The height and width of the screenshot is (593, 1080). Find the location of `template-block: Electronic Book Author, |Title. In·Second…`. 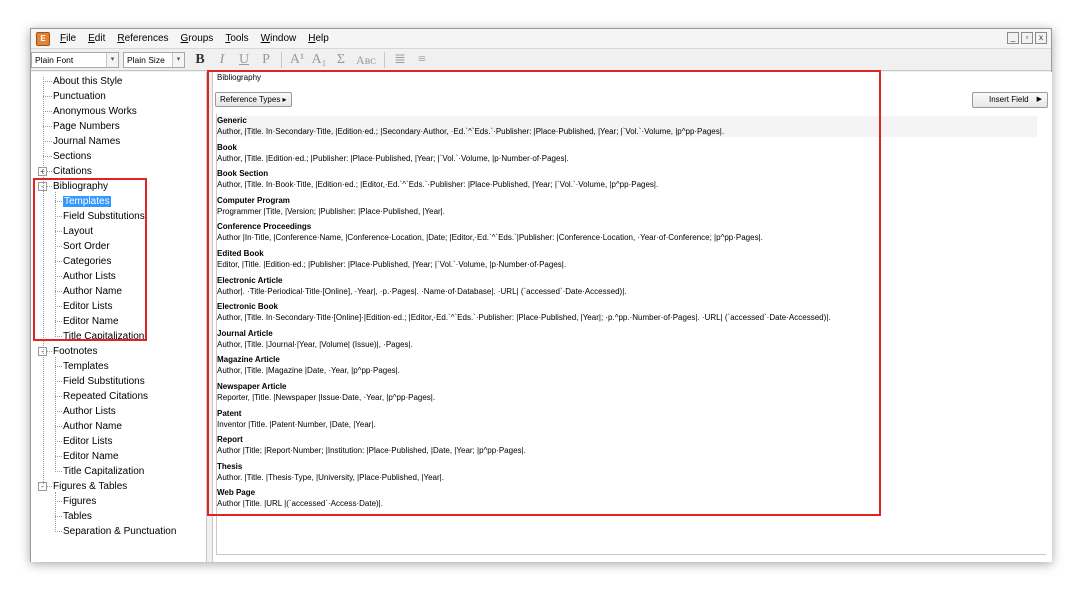

template-block: Electronic Book Author, |Title. In·Second… is located at coordinates (627, 312).